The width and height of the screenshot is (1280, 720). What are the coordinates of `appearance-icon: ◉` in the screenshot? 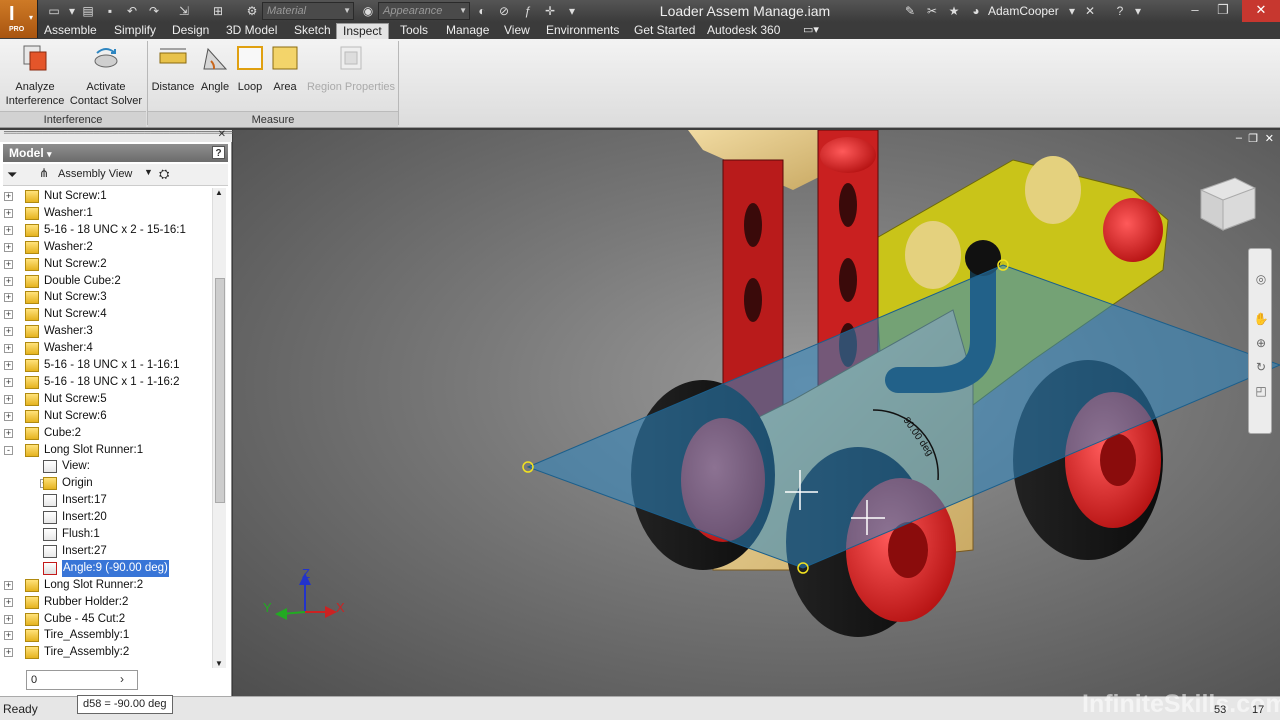 It's located at (368, 11).